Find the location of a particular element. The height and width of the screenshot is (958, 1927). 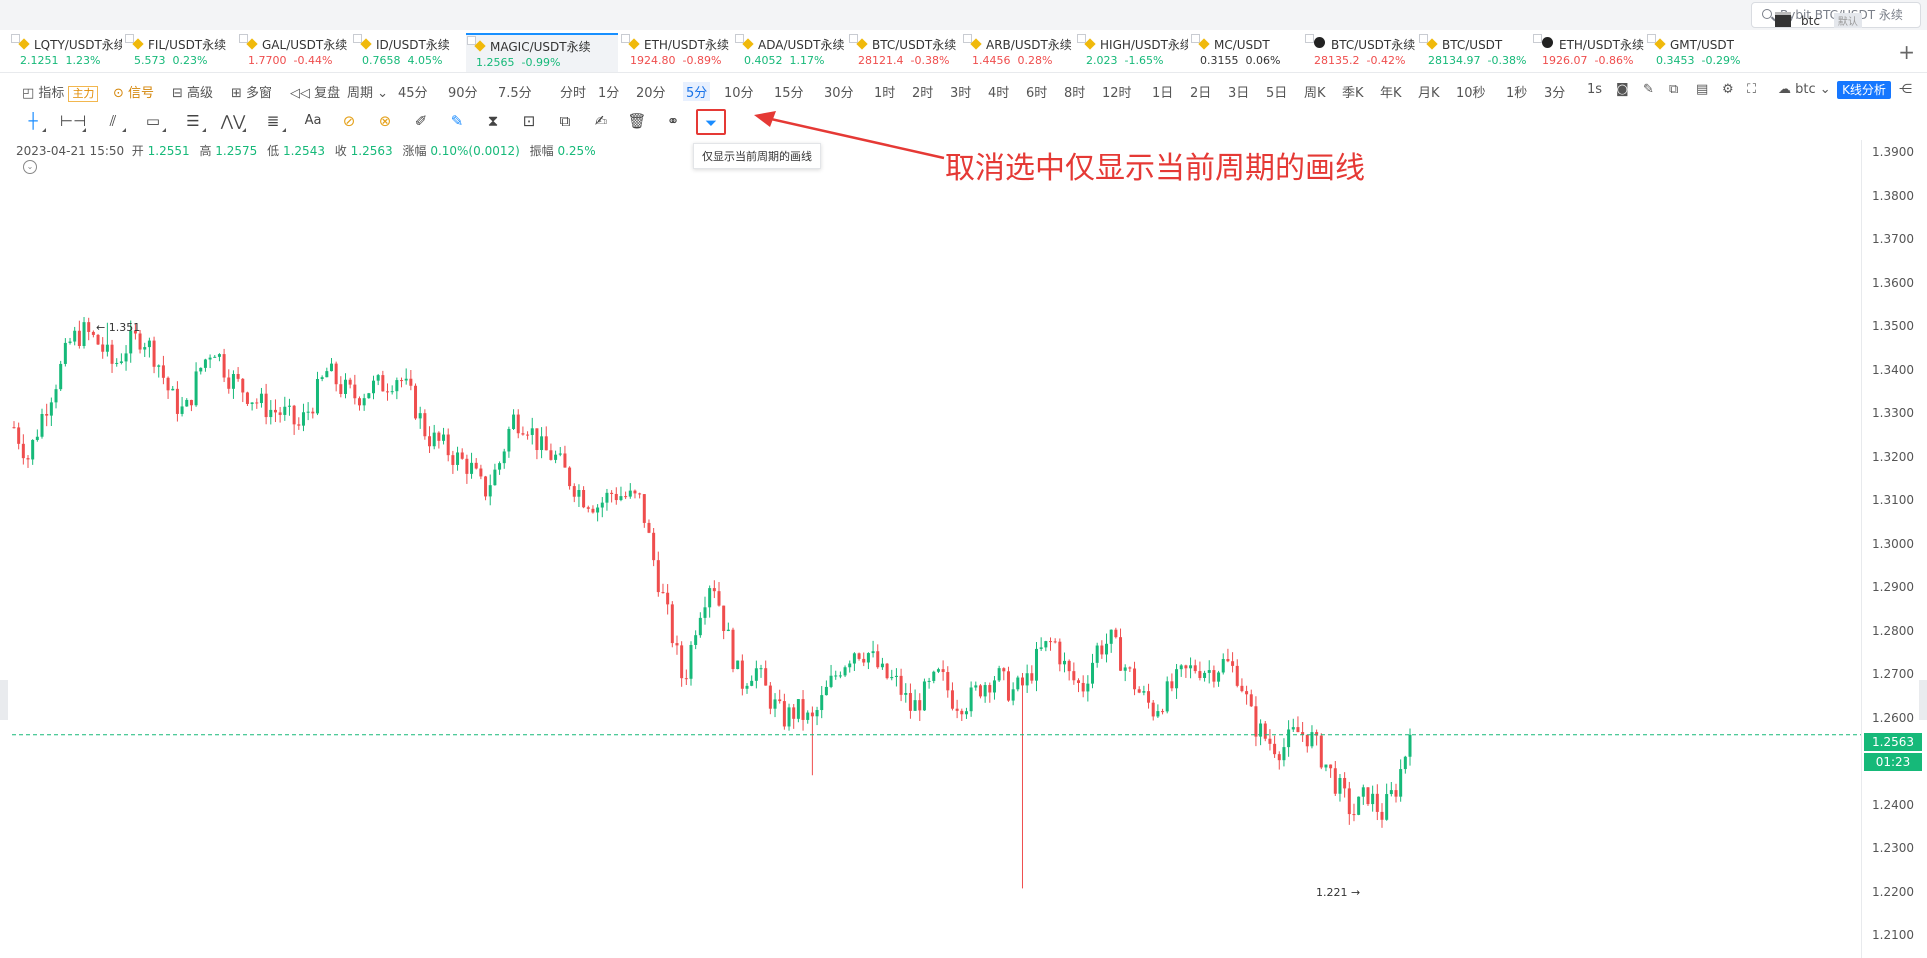

add-tab-button: + is located at coordinates (1906, 52).